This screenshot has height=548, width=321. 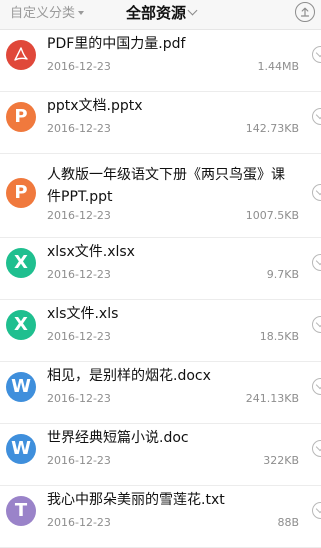 What do you see at coordinates (279, 336) in the screenshot?
I see `file-size: 18.5KB` at bounding box center [279, 336].